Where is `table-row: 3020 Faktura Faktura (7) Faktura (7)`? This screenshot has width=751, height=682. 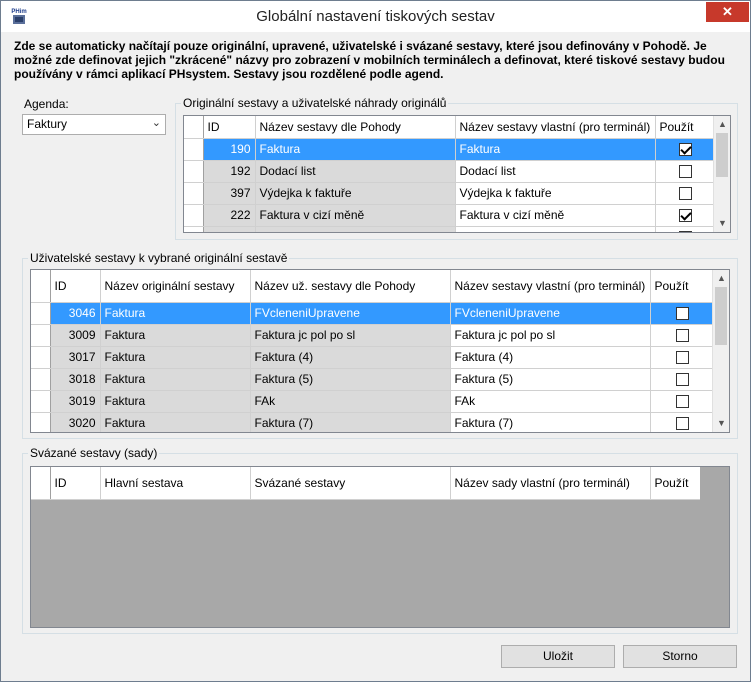 table-row: 3020 Faktura Faktura (7) Faktura (7) is located at coordinates (373, 422).